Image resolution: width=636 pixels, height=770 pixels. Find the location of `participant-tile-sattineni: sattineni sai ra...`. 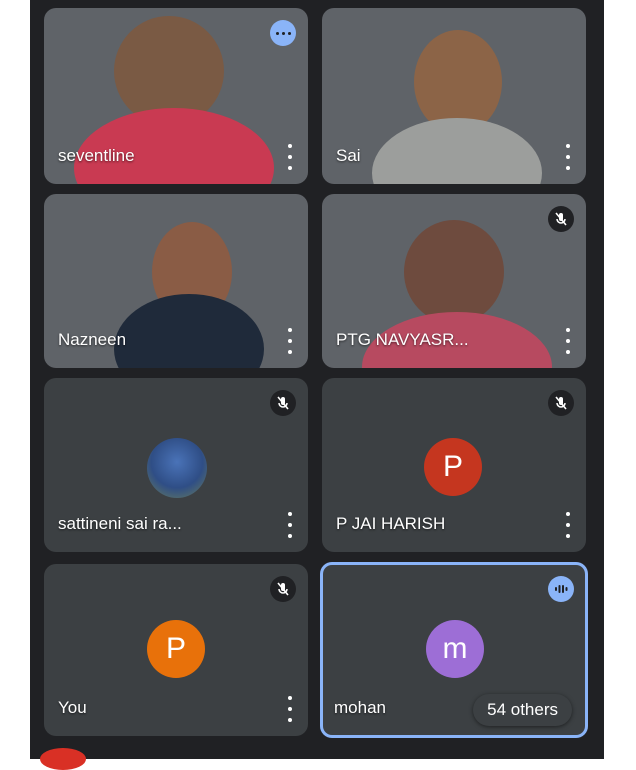

participant-tile-sattineni: sattineni sai ra... is located at coordinates (176, 465).